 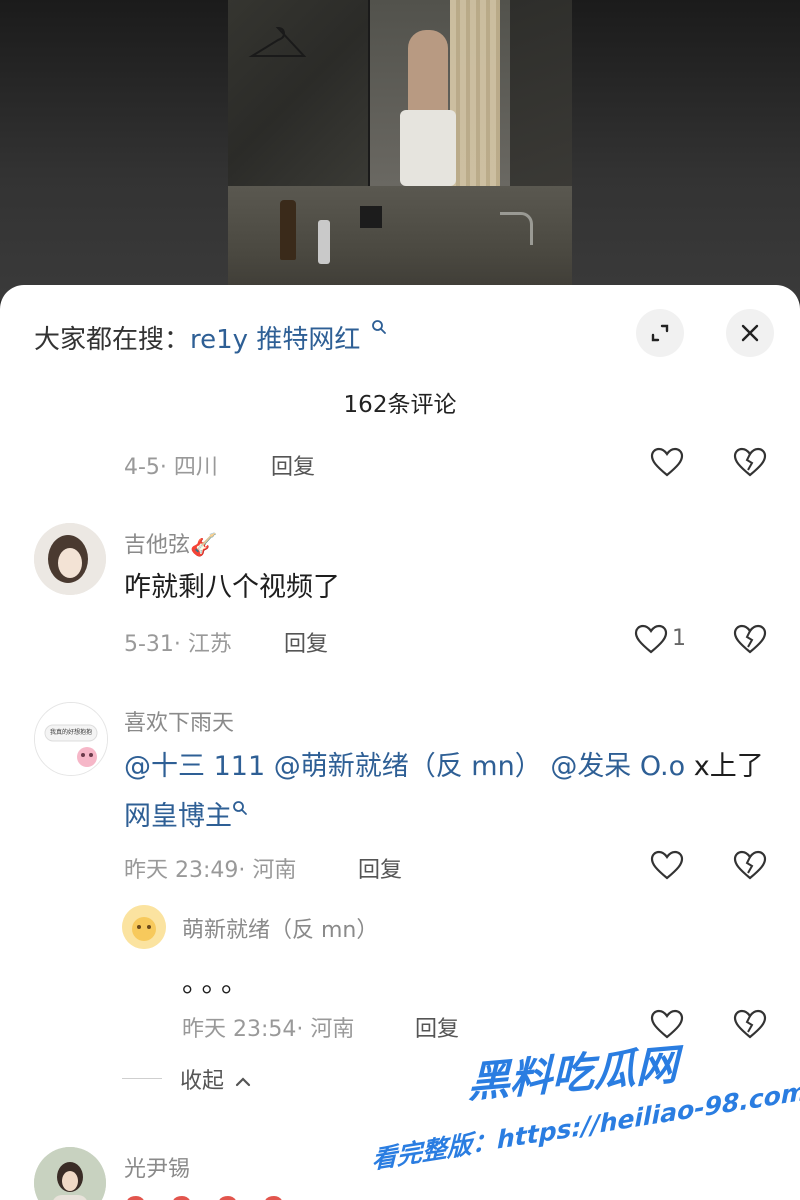 What do you see at coordinates (400, 335) in the screenshot?
I see `search-suggestion-row: 大家都在搜：re1y 推特网红` at bounding box center [400, 335].